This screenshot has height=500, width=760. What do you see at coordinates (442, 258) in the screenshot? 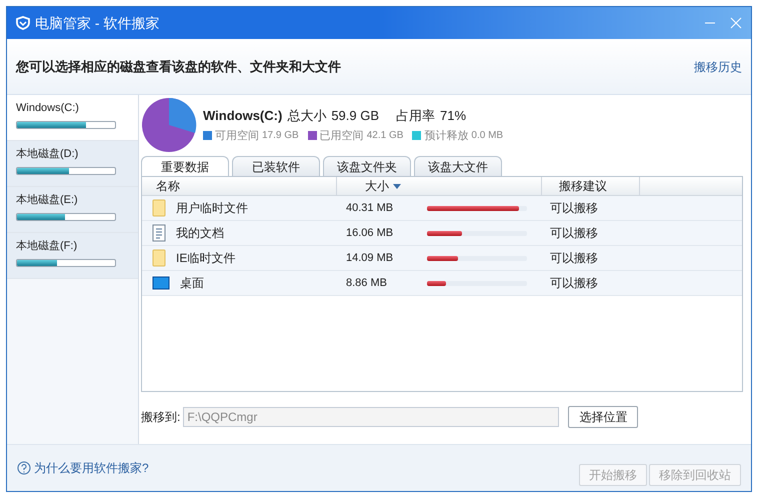
I see `table-row: IE临时文件 14.09 MB 可以搬移` at bounding box center [442, 258].